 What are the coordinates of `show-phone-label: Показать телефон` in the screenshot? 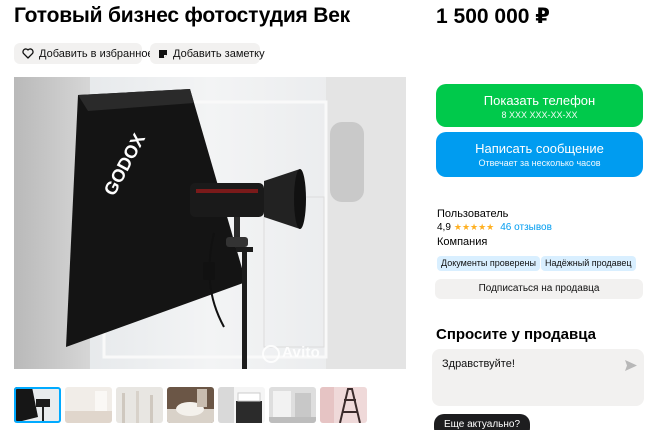 It's located at (539, 100).